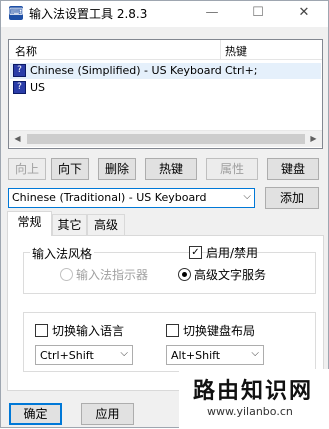 This screenshot has width=329, height=429. Describe the element at coordinates (29, 223) in the screenshot. I see `tab-general: 常规` at that location.